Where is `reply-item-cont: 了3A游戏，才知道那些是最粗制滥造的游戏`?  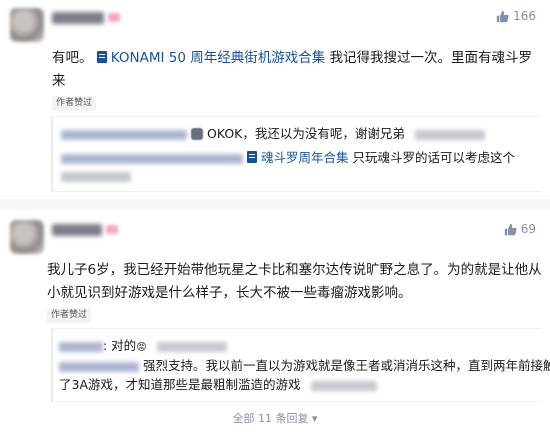 reply-item-cont: 了3A游戏，才知道那些是最粗制滥造的游戏 is located at coordinates (218, 385).